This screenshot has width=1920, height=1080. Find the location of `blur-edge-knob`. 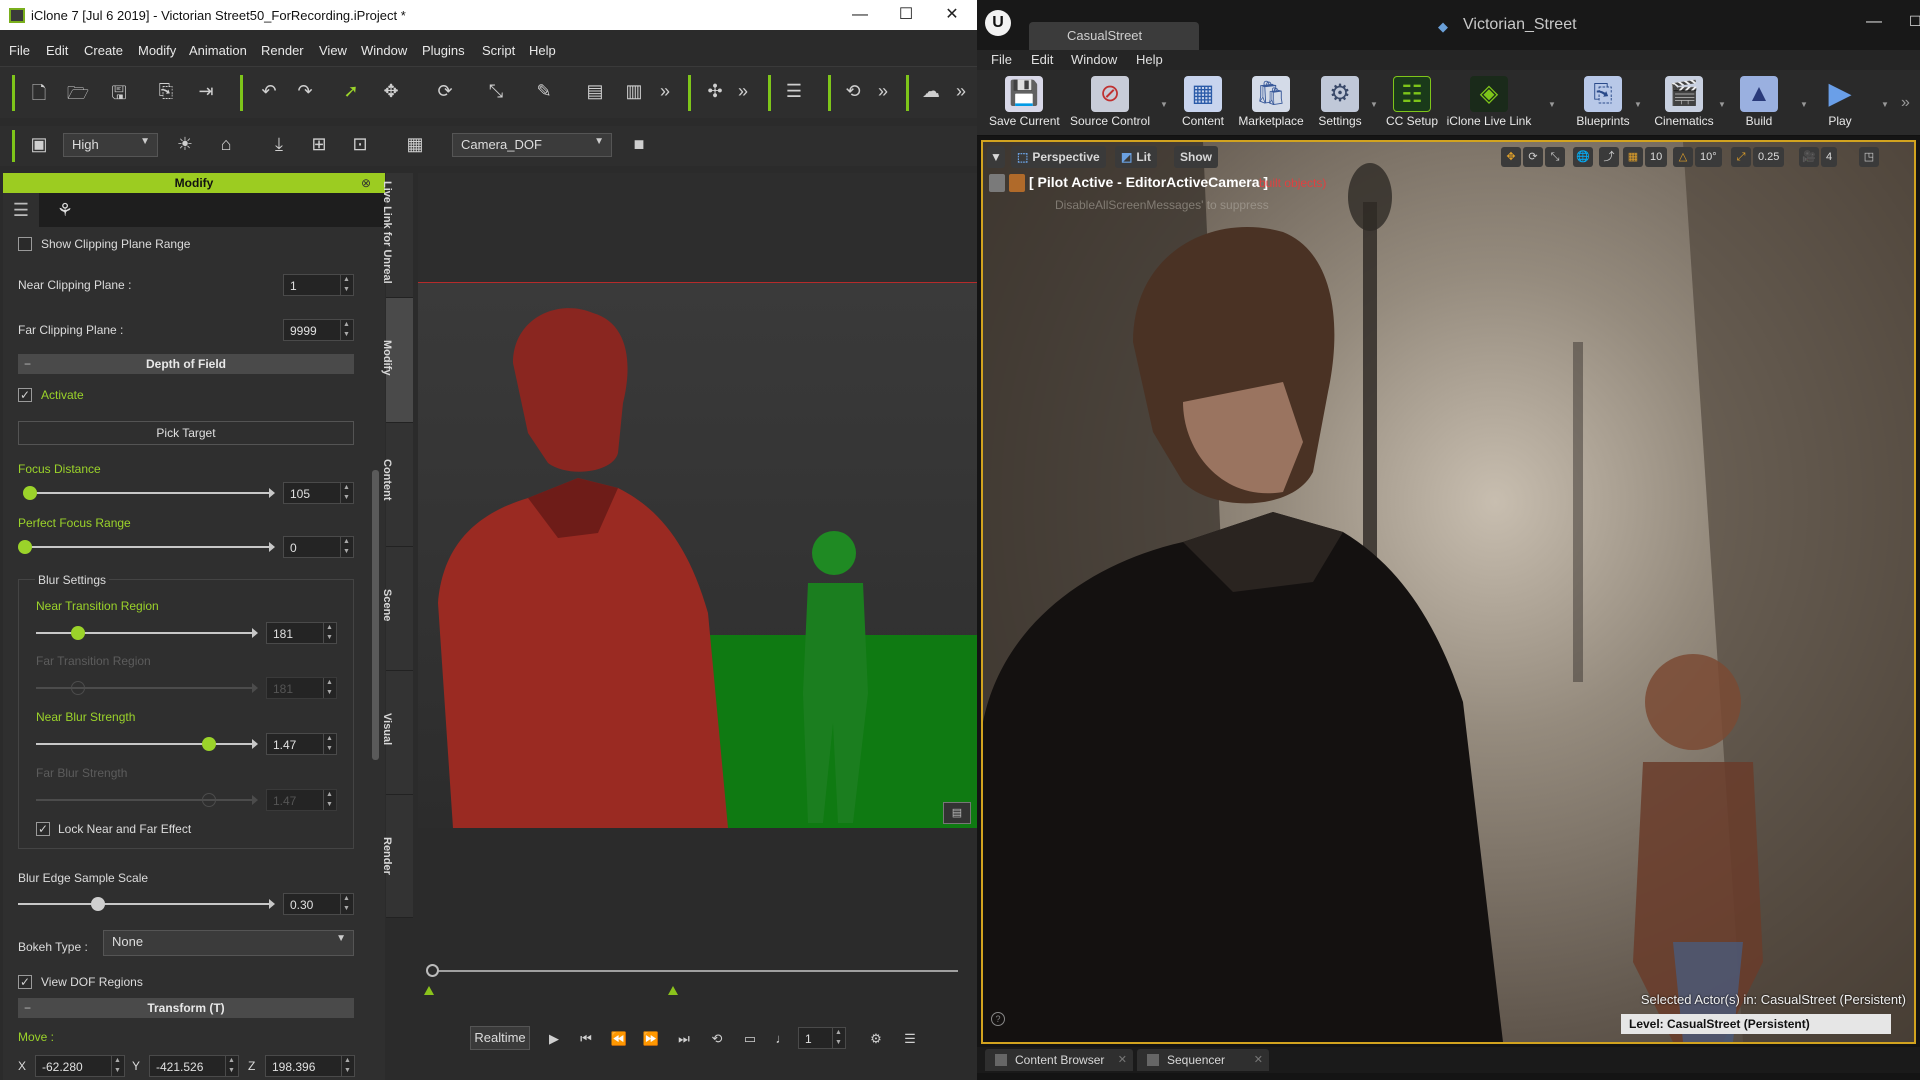

blur-edge-knob is located at coordinates (98, 904).